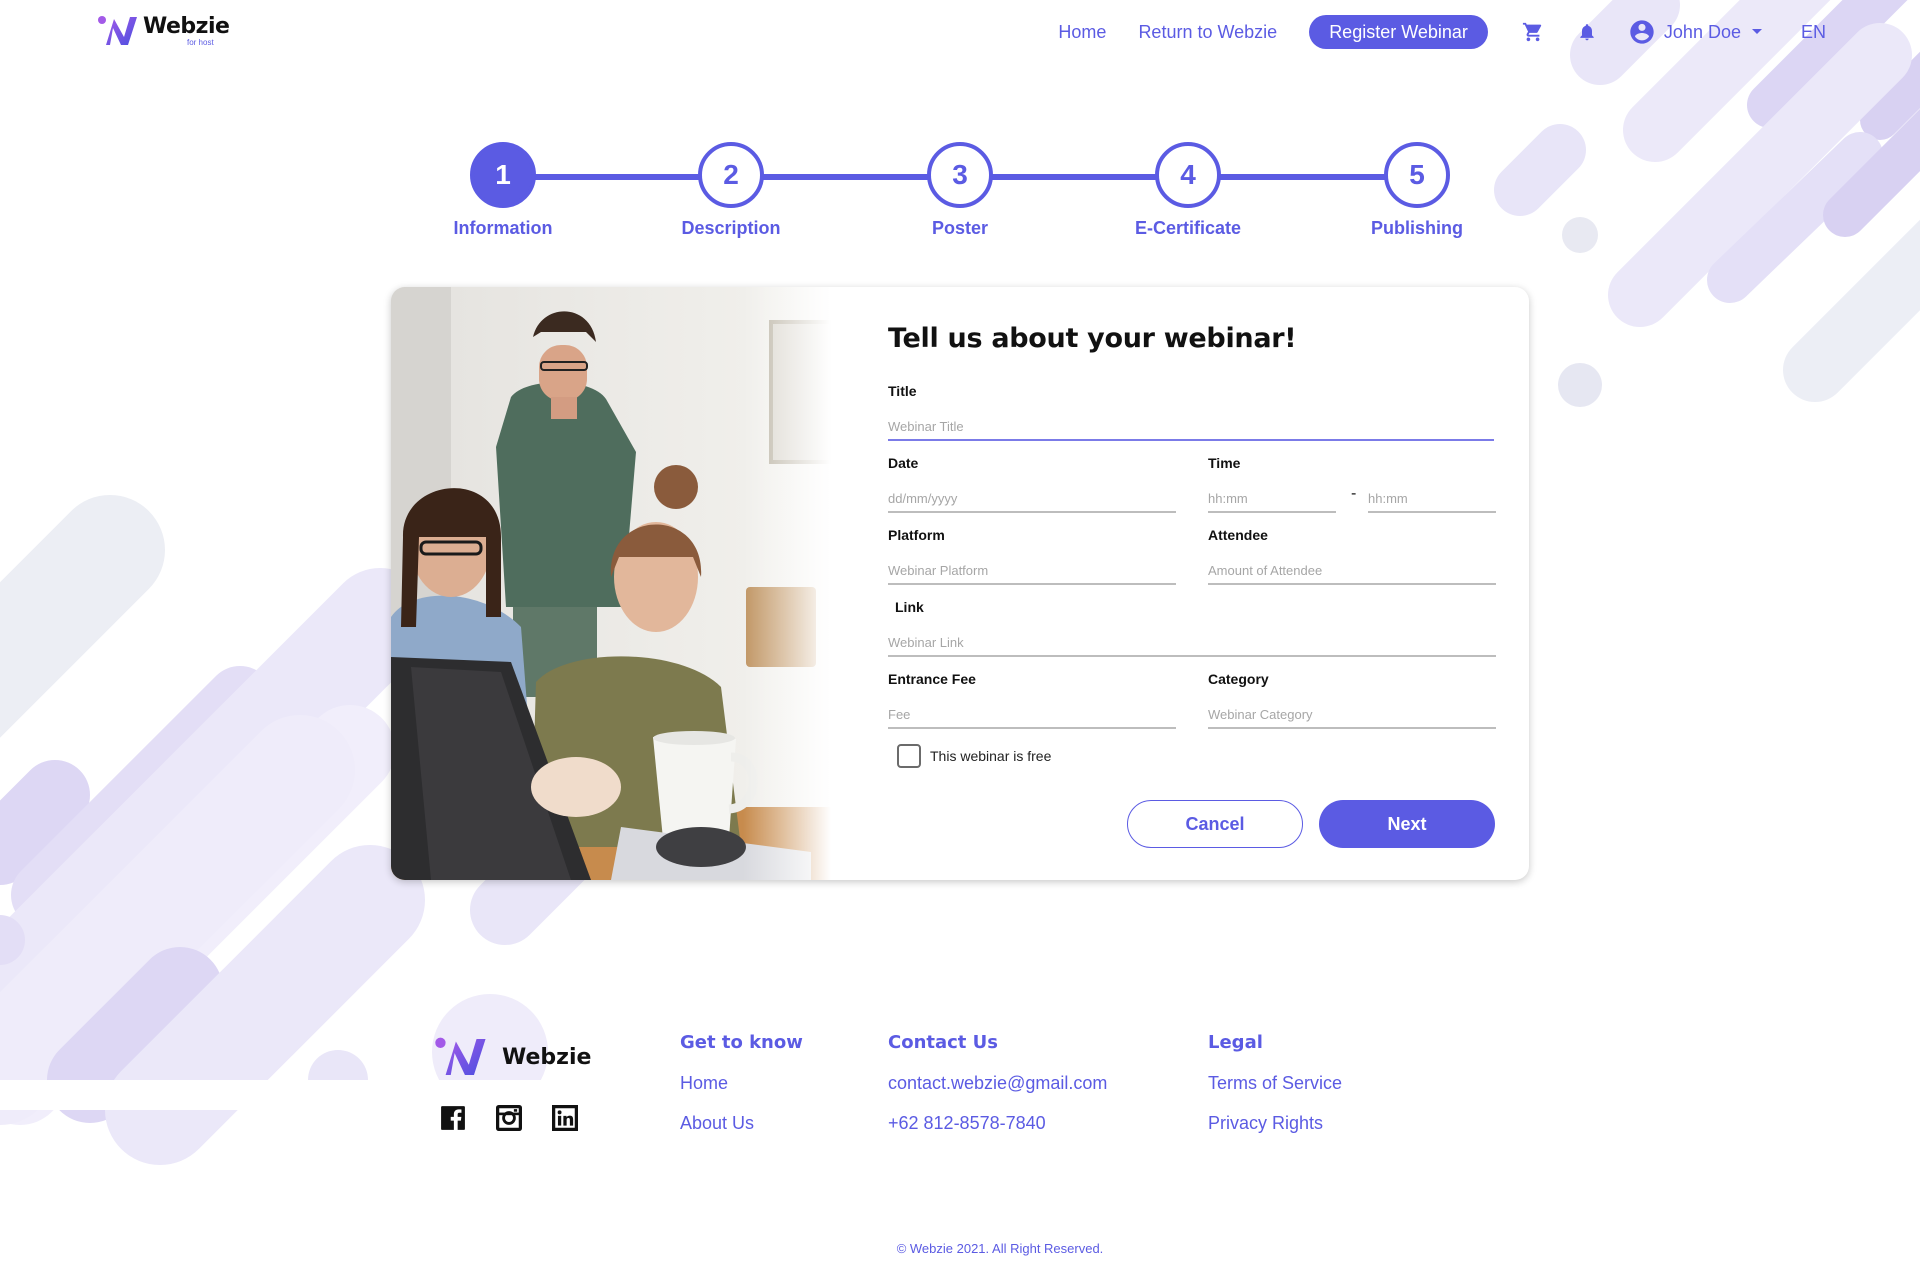 Image resolution: width=1920 pixels, height=1288 pixels. I want to click on step-label: Publishing, so click(1417, 228).